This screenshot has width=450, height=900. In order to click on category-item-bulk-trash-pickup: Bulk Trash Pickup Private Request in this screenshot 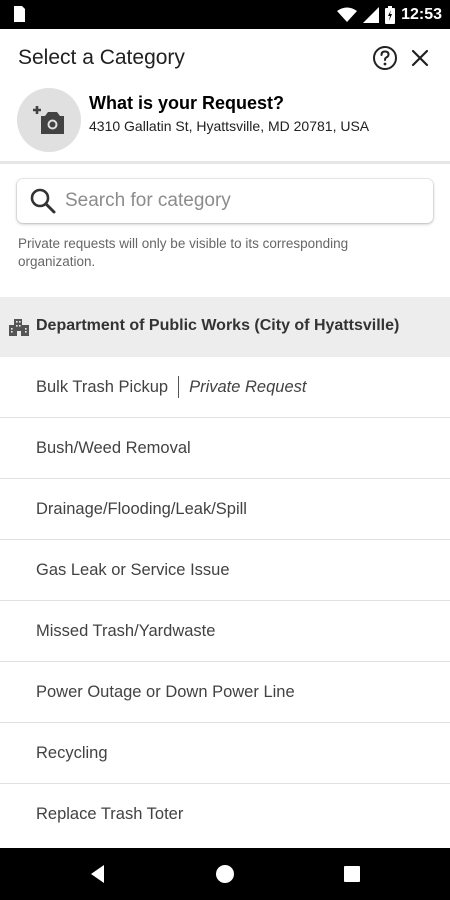, I will do `click(225, 387)`.